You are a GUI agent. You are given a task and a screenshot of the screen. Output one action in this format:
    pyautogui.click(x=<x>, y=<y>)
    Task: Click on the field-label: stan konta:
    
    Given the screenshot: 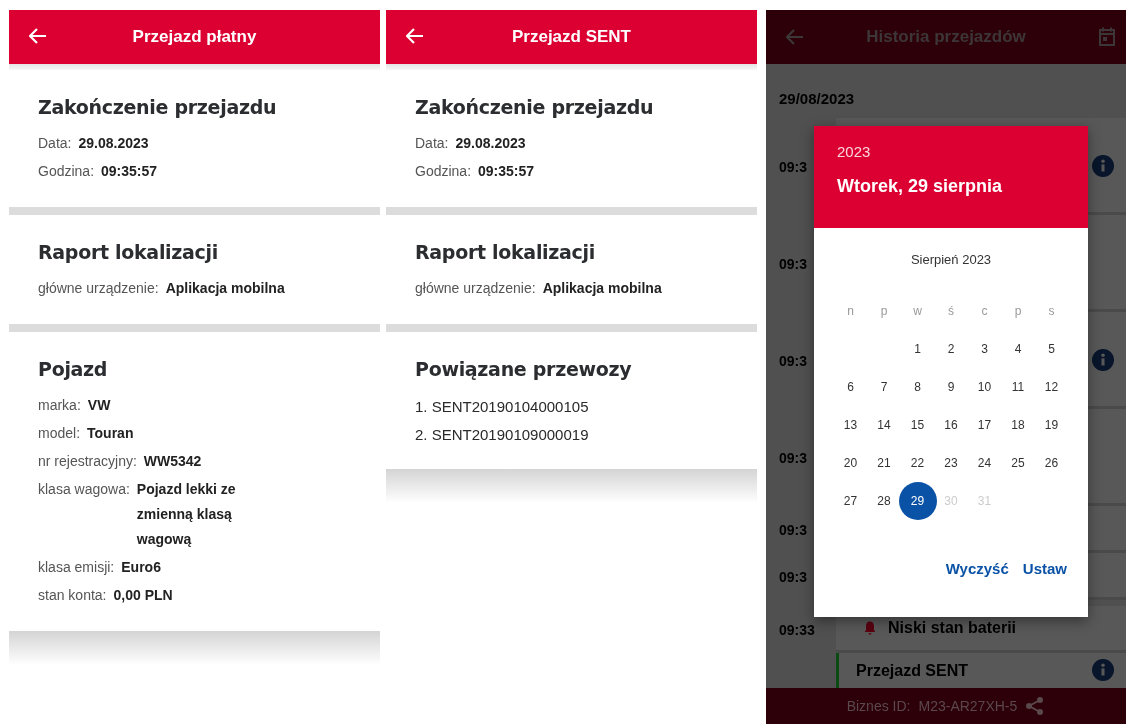 What is the action you would take?
    pyautogui.click(x=72, y=595)
    